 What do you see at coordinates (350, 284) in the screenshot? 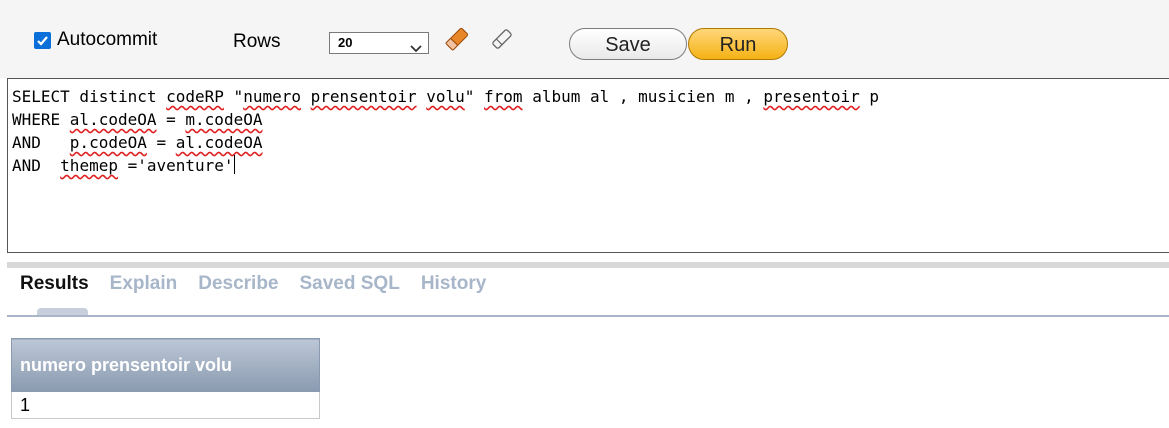
I see `tab-saved-sql: Saved SQL` at bounding box center [350, 284].